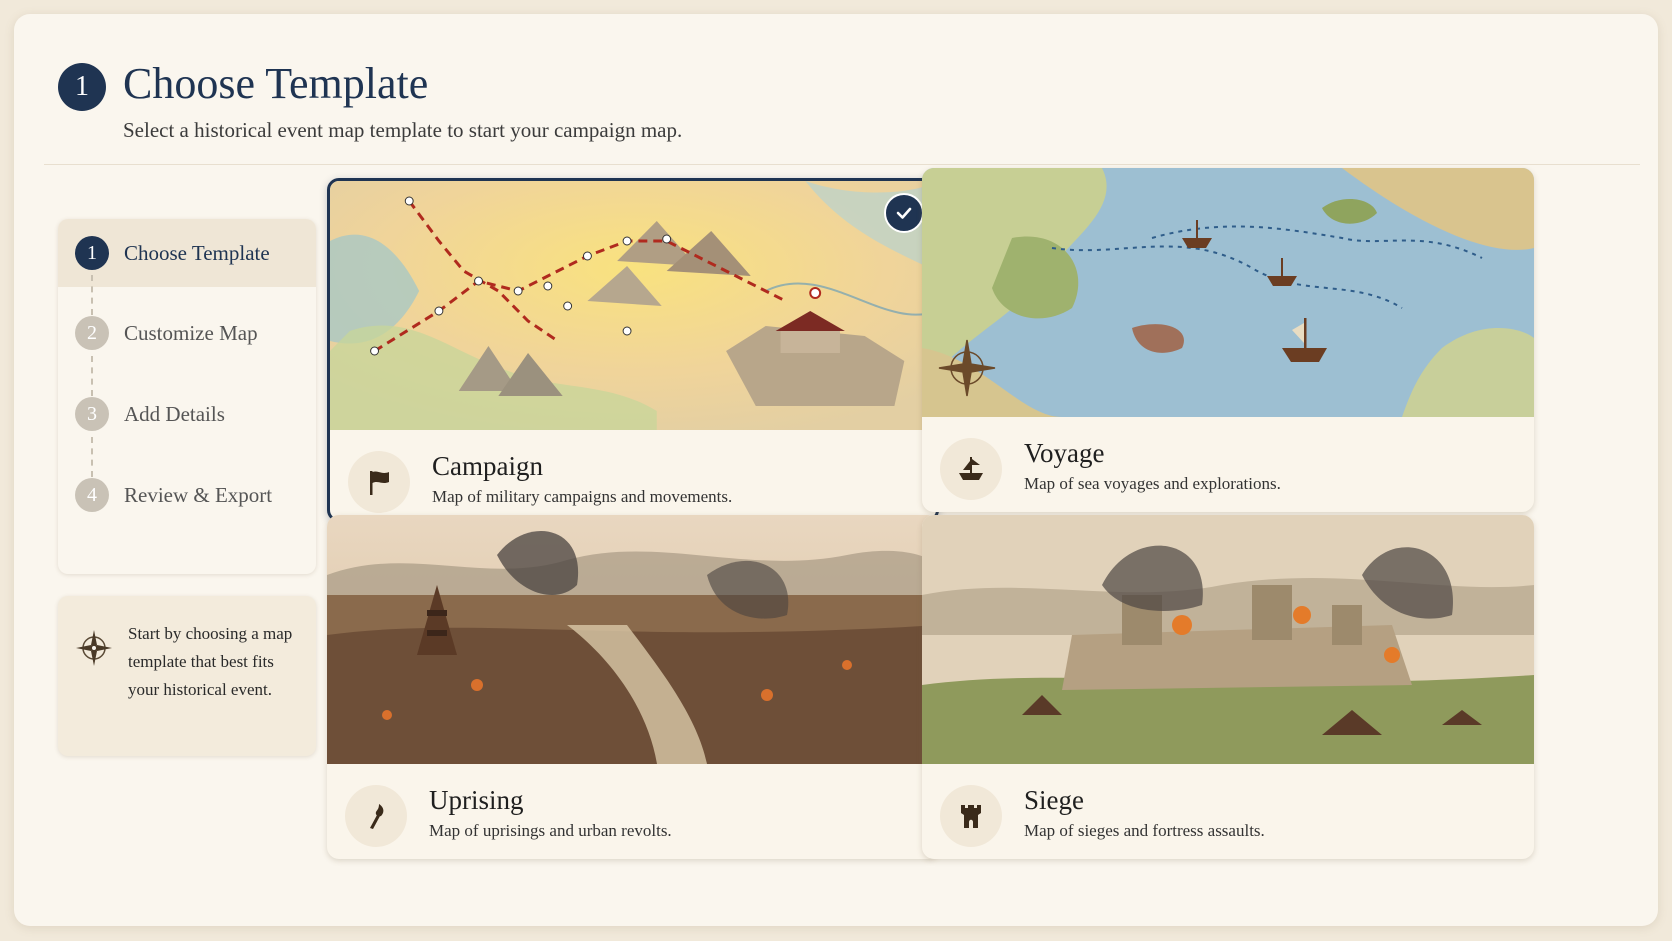  Describe the element at coordinates (842, 164) in the screenshot. I see `header-divider` at that location.